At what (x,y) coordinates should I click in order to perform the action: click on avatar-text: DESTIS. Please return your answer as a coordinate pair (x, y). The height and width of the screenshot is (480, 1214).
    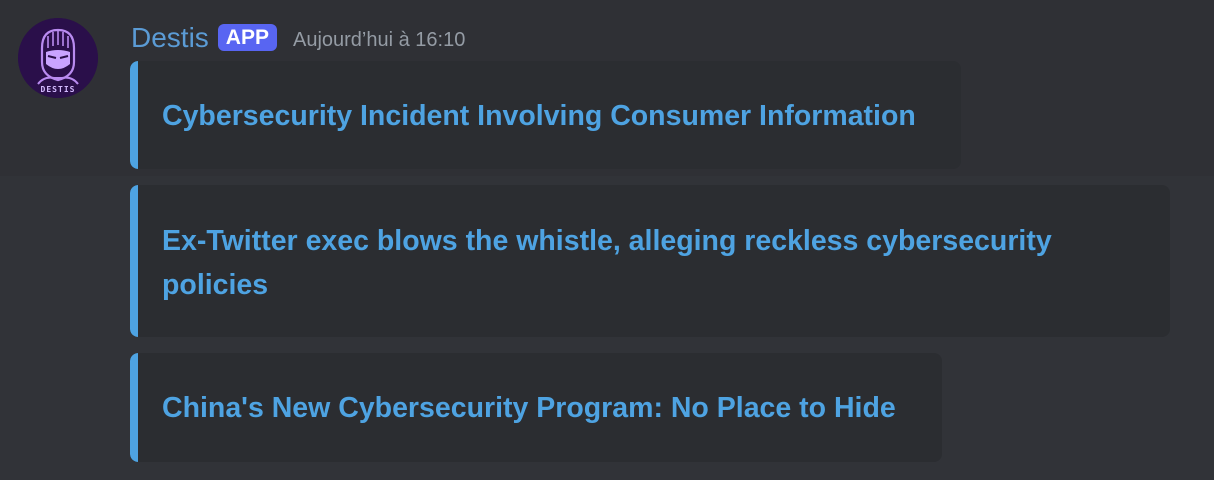
    Looking at the image, I should click on (58, 89).